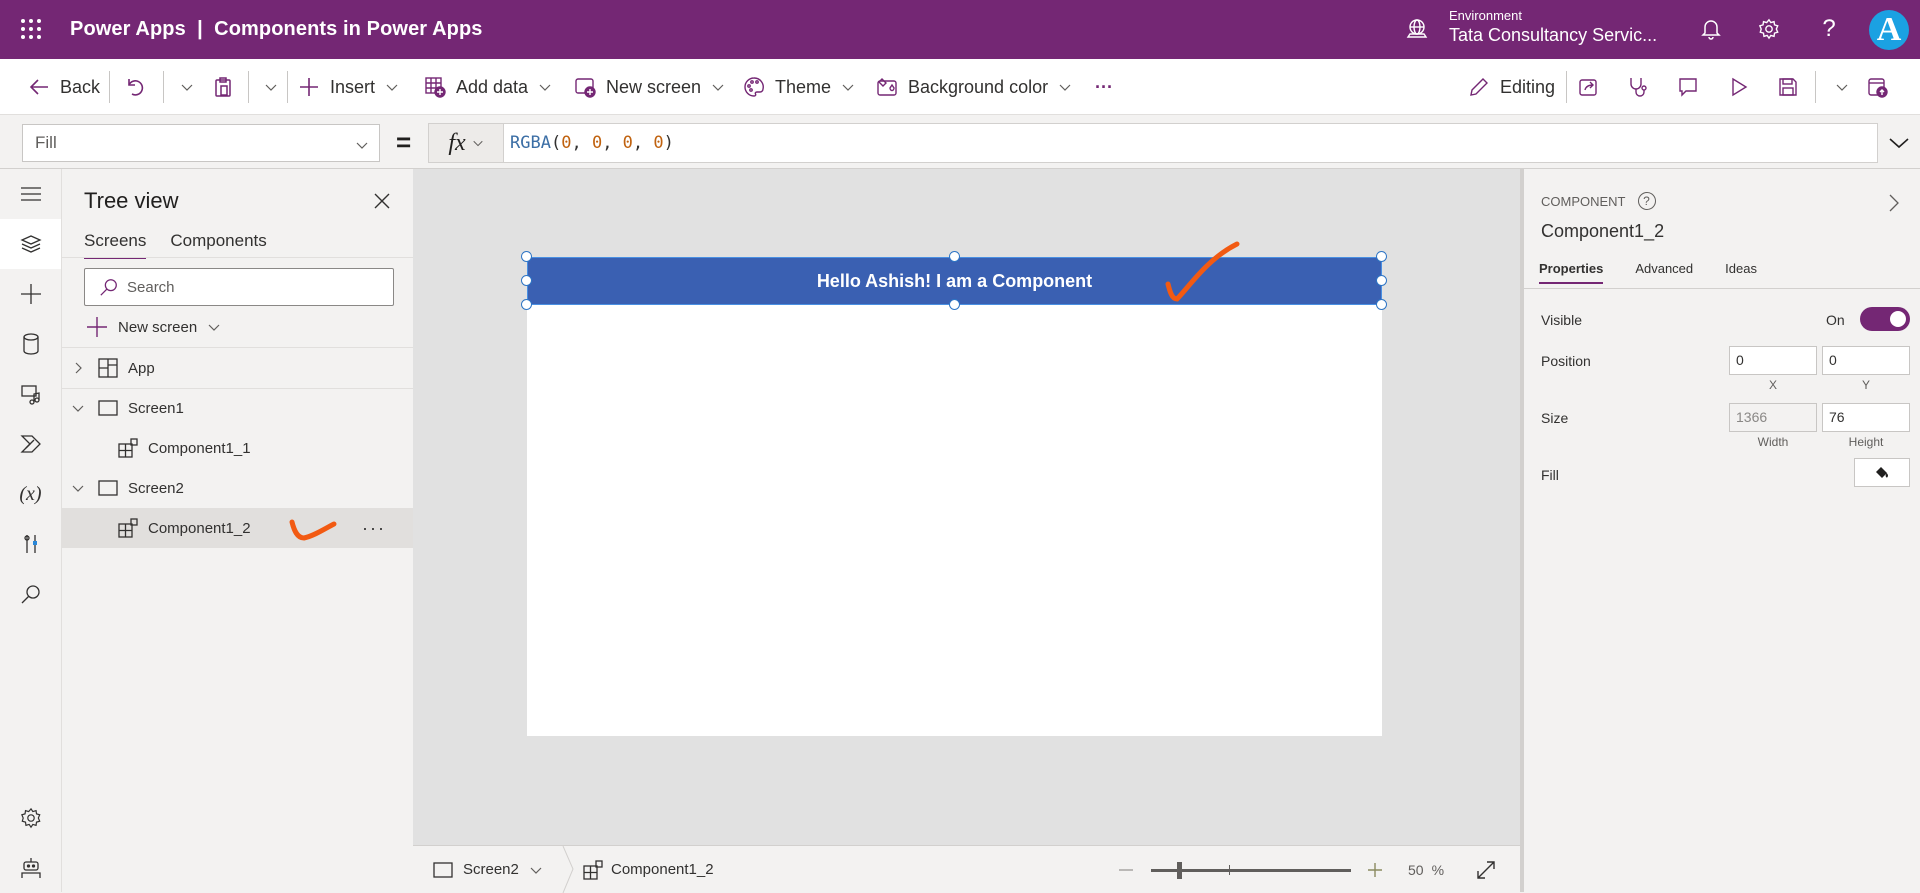 The image size is (1920, 893). I want to click on property-dropdown: Fill, so click(201, 143).